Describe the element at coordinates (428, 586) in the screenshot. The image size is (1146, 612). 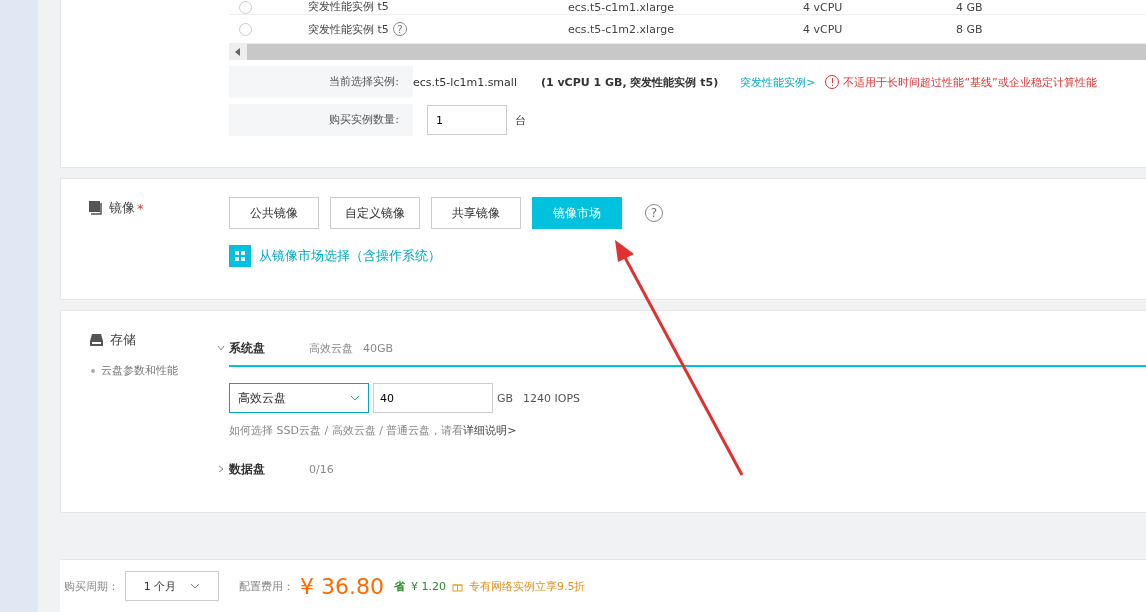
I see `saving-amount: ¥ 1.20` at that location.